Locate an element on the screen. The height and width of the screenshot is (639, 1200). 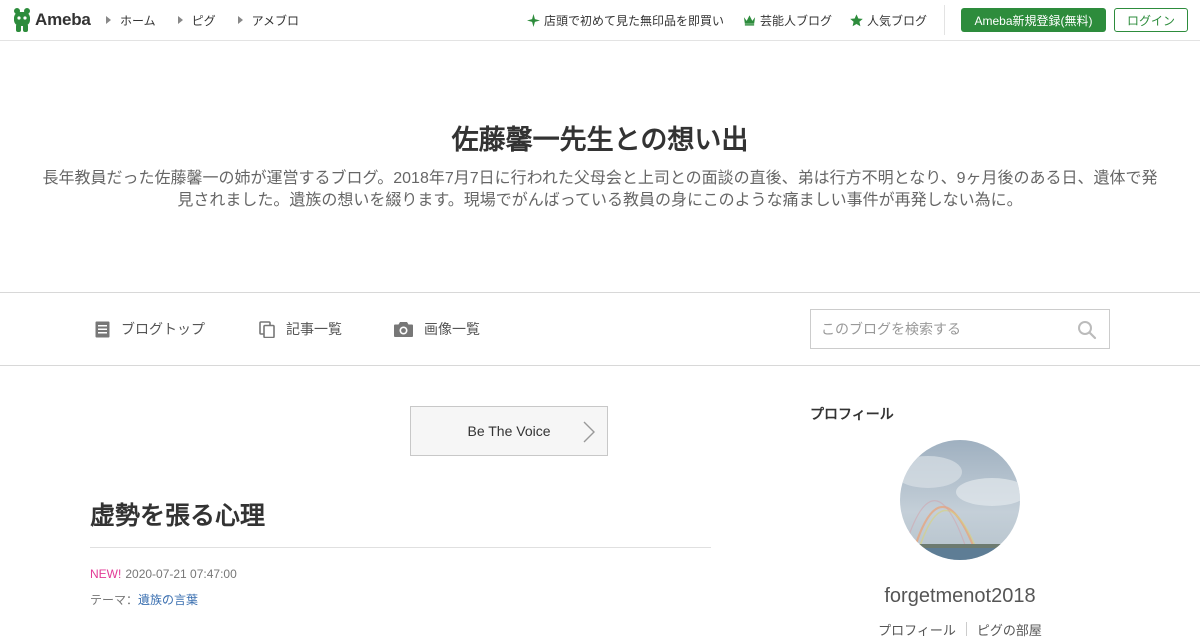
profile-heading: プロフィール is located at coordinates (852, 414).